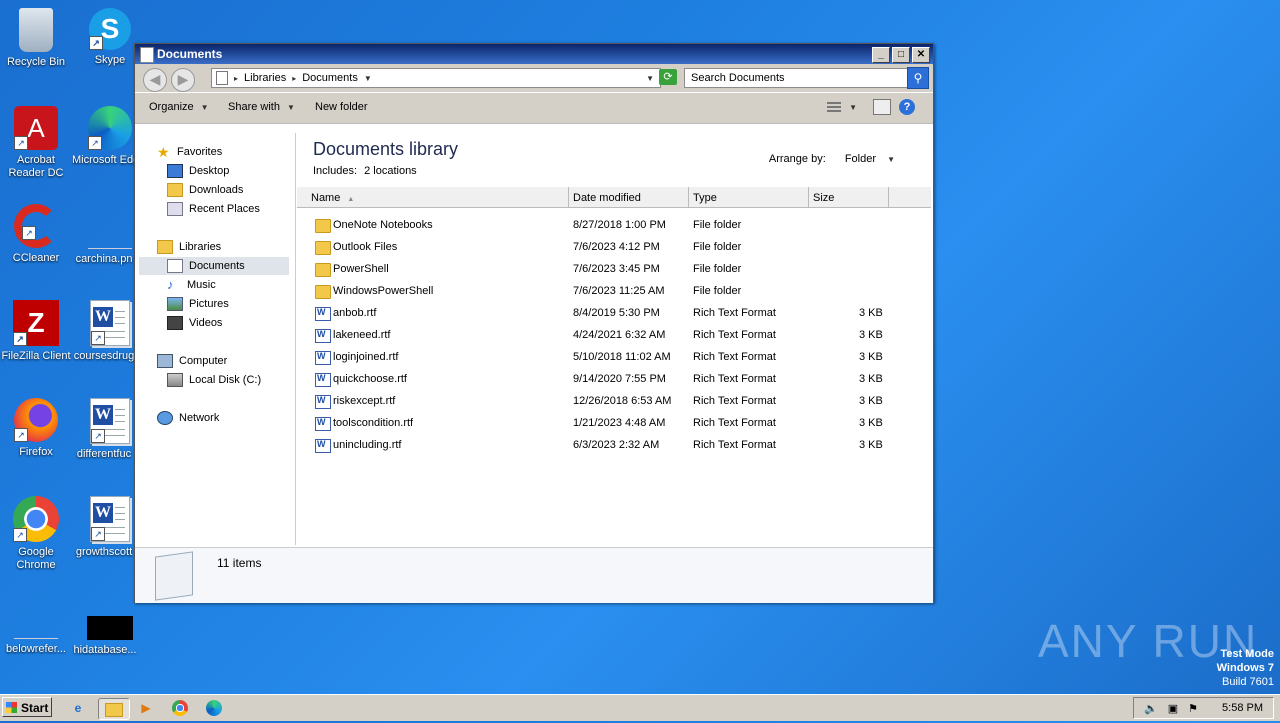  I want to click on nav-downloads: Downloads, so click(205, 190).